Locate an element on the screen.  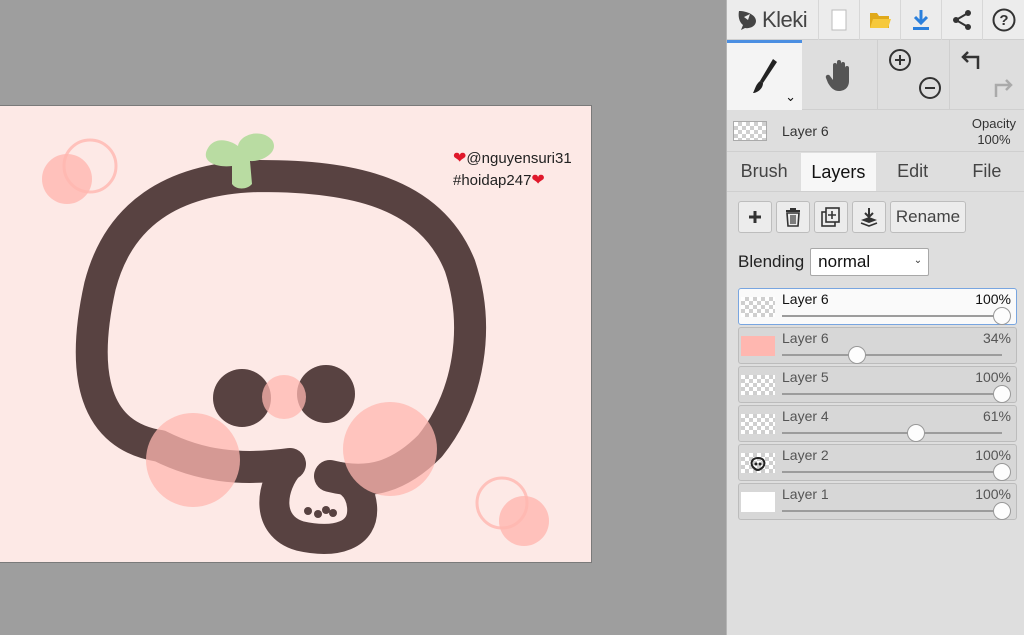
cheek-right is located at coordinates (390, 449).